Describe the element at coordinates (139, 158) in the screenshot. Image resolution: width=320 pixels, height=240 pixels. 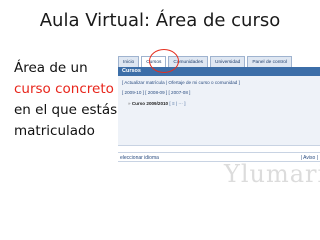
I see `language-selector: eleccionar idioma` at that location.